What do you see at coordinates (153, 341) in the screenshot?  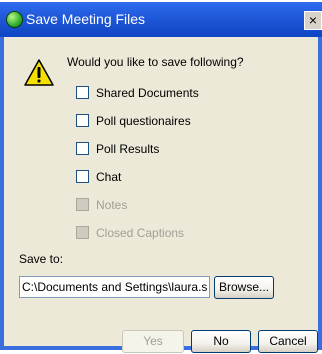 I see `yes-button: Yes` at bounding box center [153, 341].